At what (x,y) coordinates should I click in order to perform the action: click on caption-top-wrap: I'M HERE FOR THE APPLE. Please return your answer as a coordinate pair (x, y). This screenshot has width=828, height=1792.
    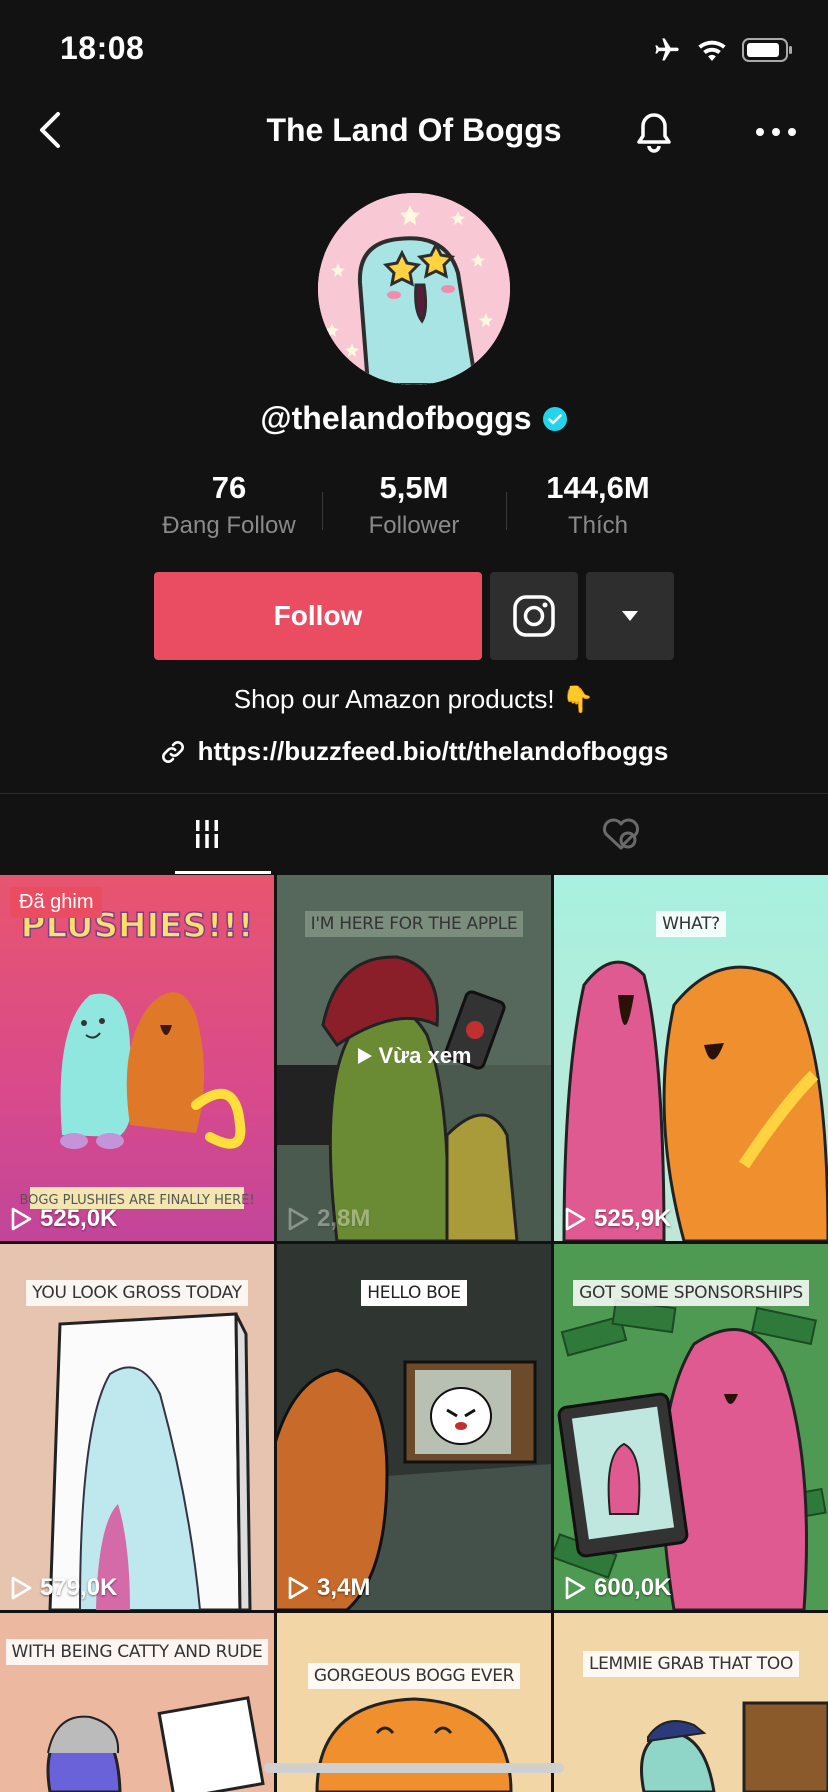
    Looking at the image, I should click on (414, 924).